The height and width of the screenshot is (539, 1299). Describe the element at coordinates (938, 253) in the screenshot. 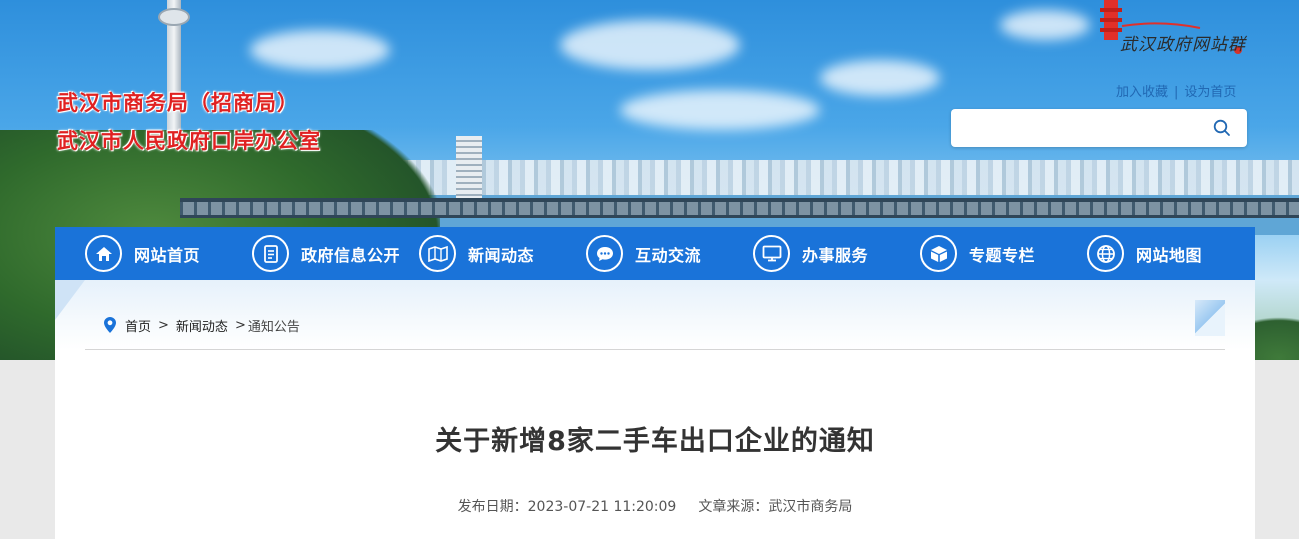

I see `cube-icon` at that location.